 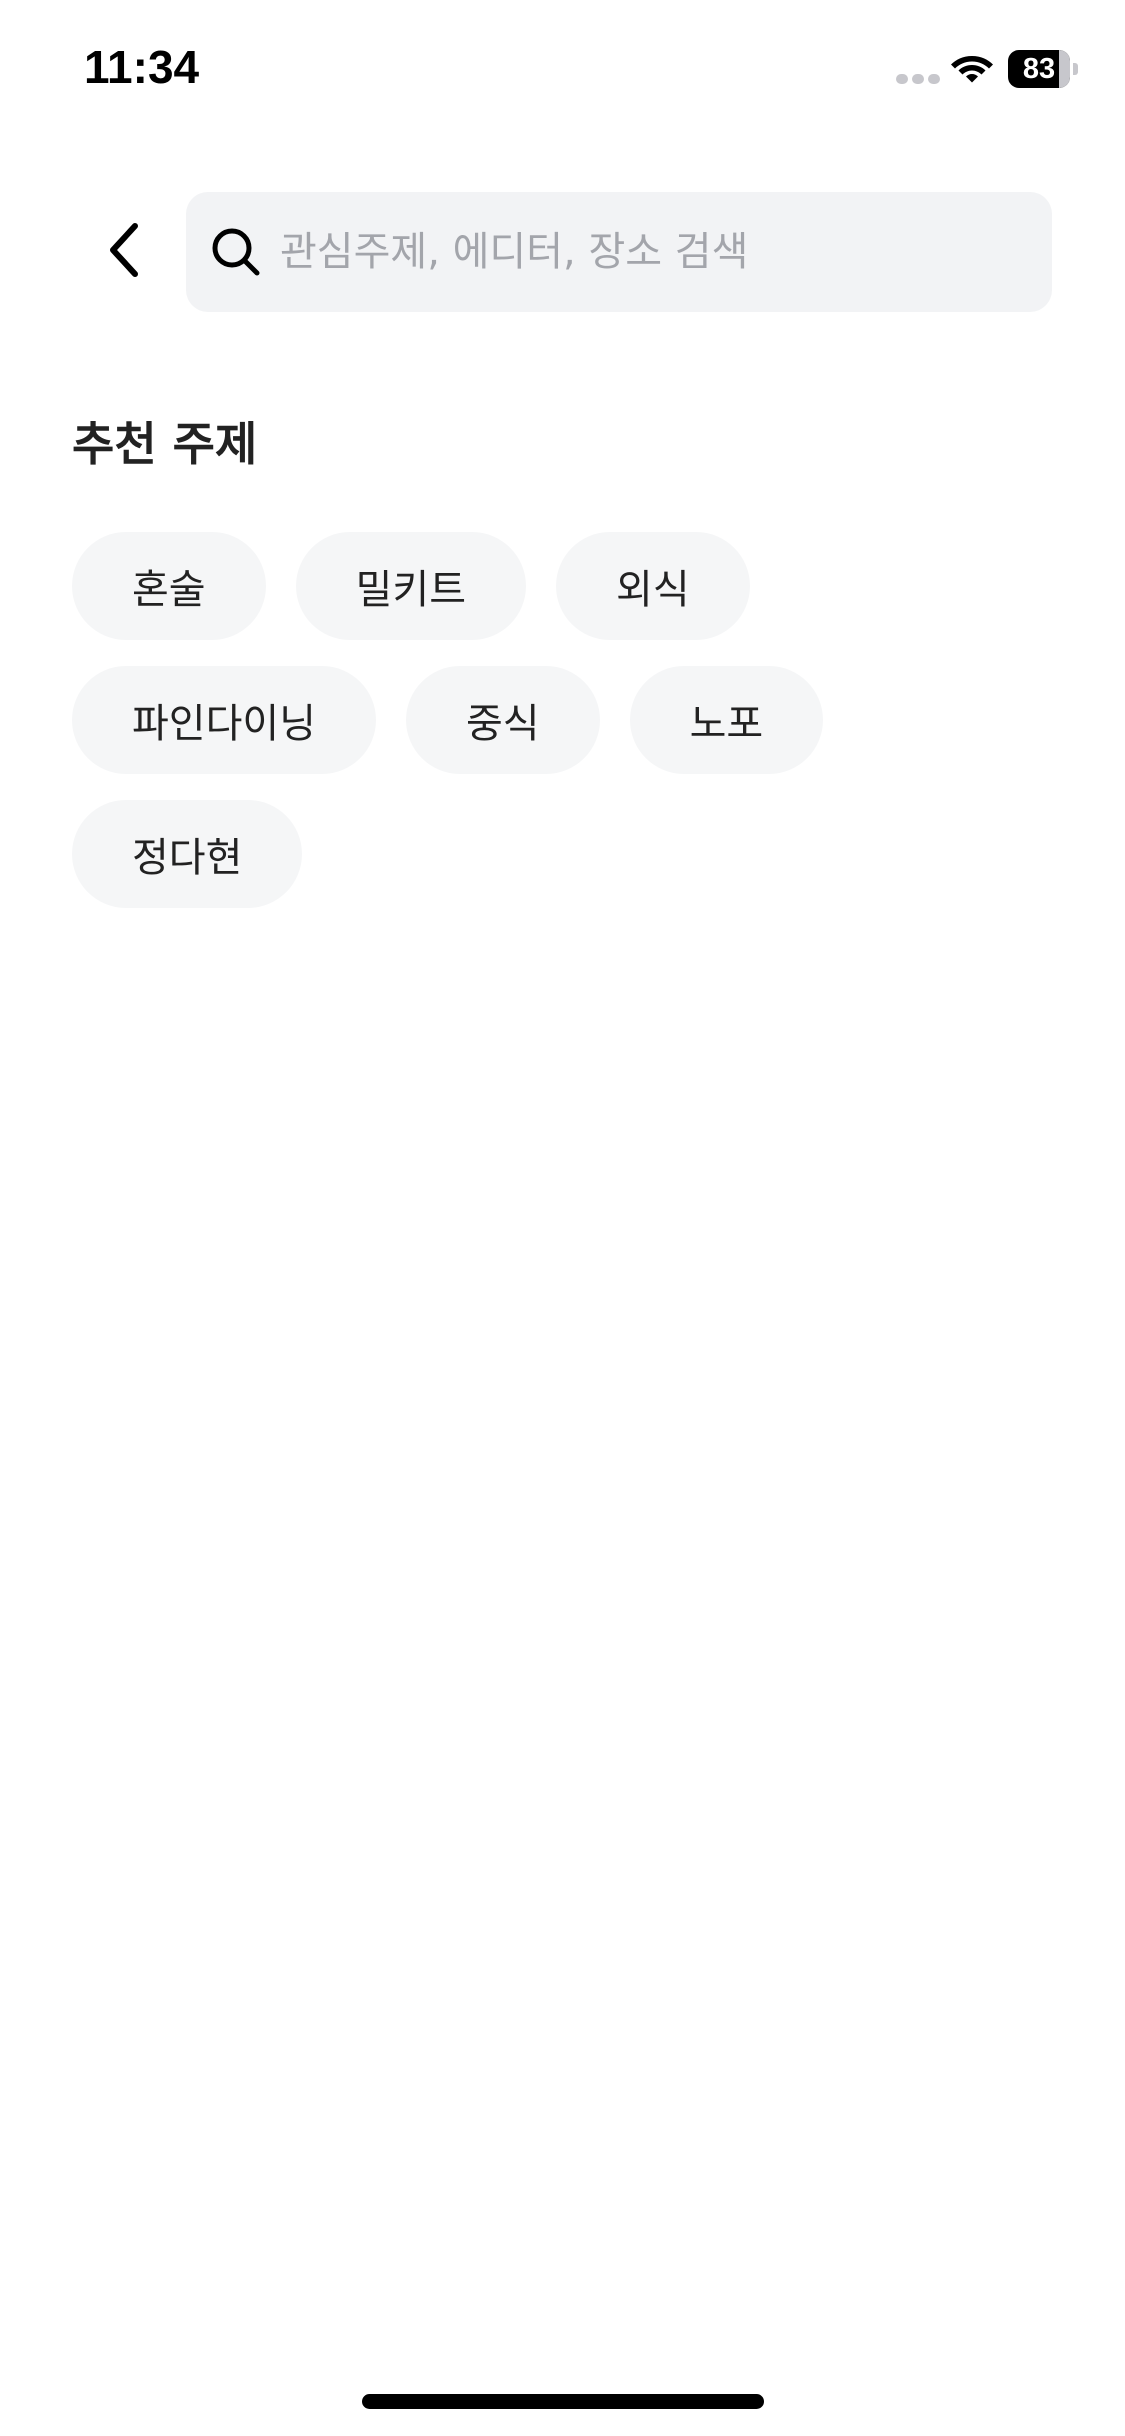 What do you see at coordinates (563, 2401) in the screenshot?
I see `home-indicator` at bounding box center [563, 2401].